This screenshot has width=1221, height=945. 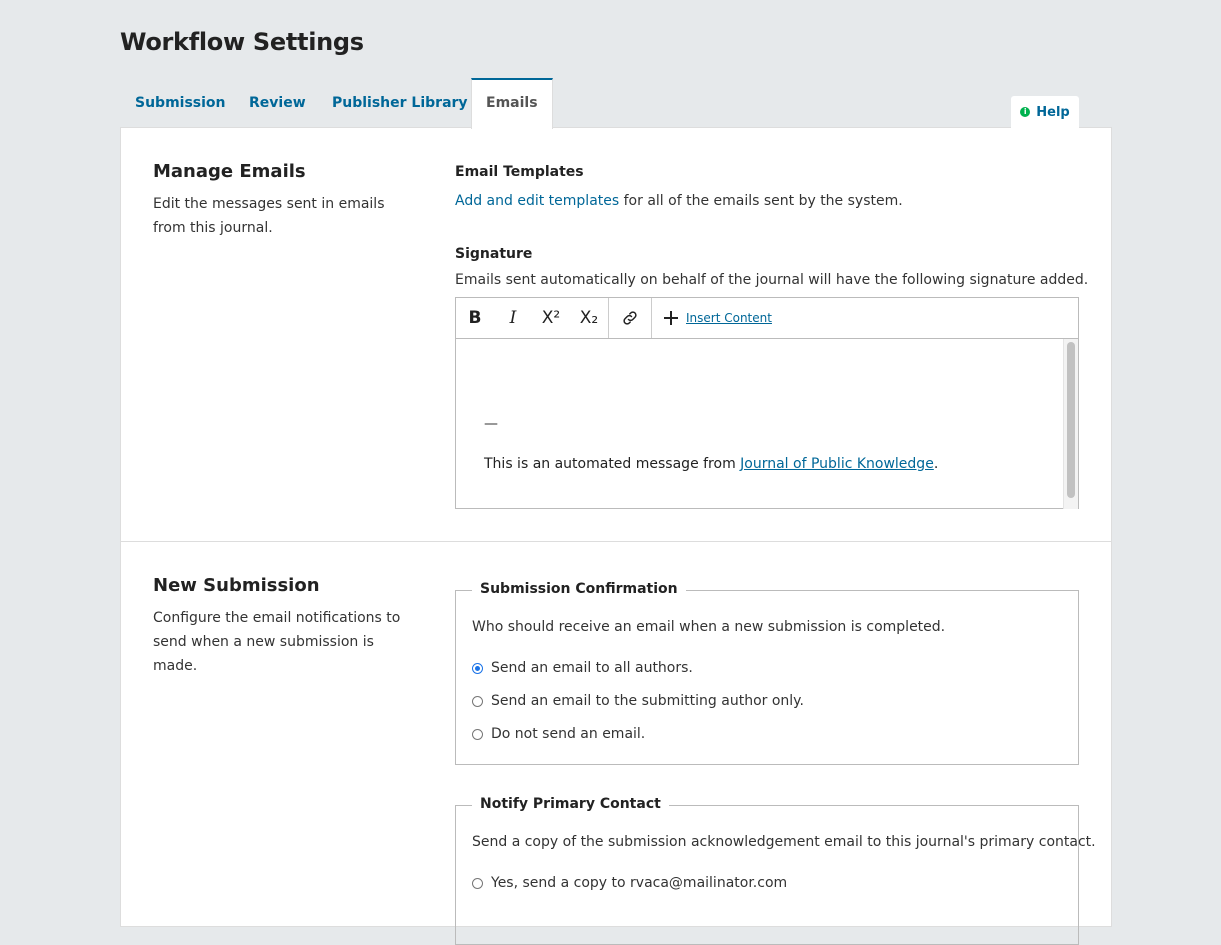 What do you see at coordinates (651, 318) in the screenshot?
I see `toolbar-divider` at bounding box center [651, 318].